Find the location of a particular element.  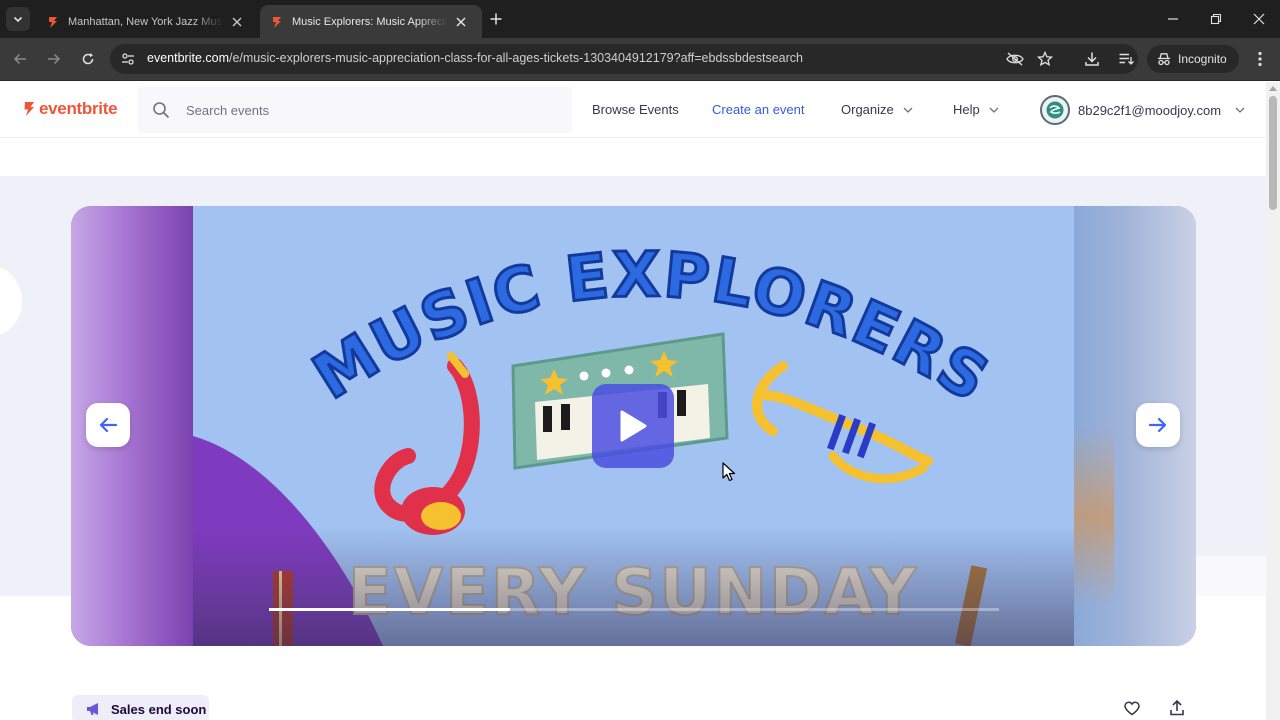

share-event-button is located at coordinates (1177, 708).